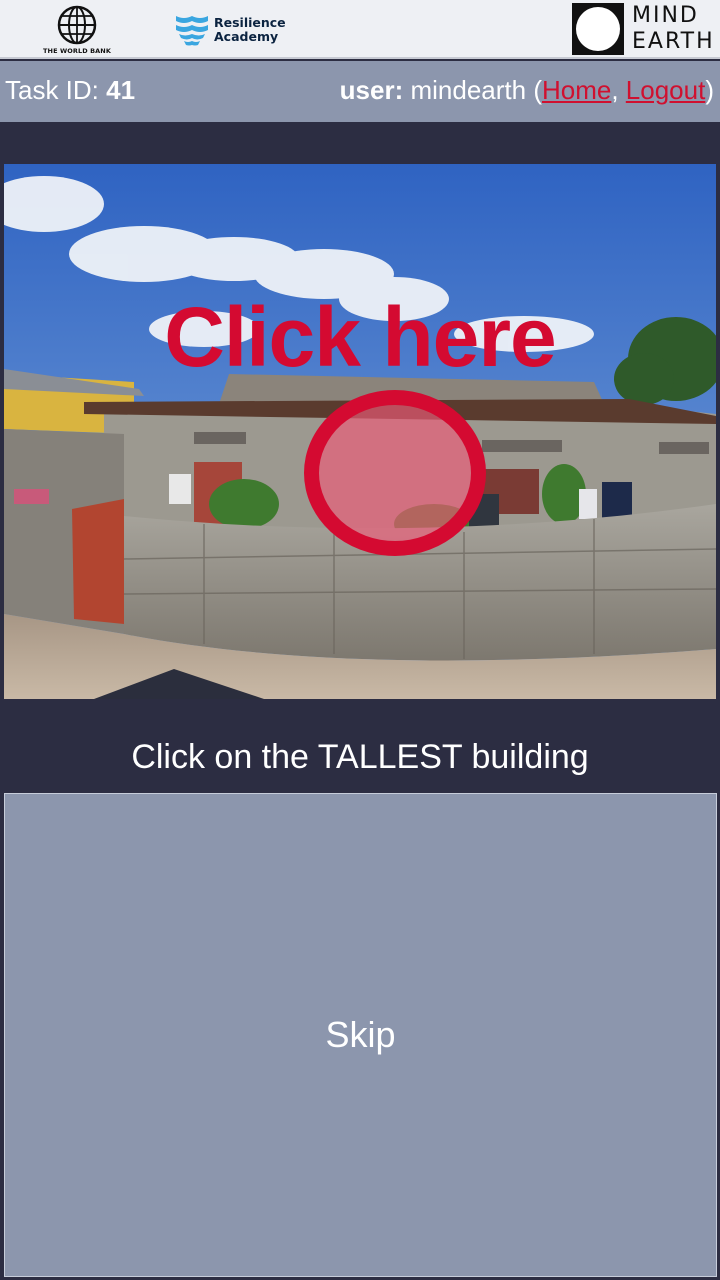  I want to click on home-link: Home, so click(576, 90).